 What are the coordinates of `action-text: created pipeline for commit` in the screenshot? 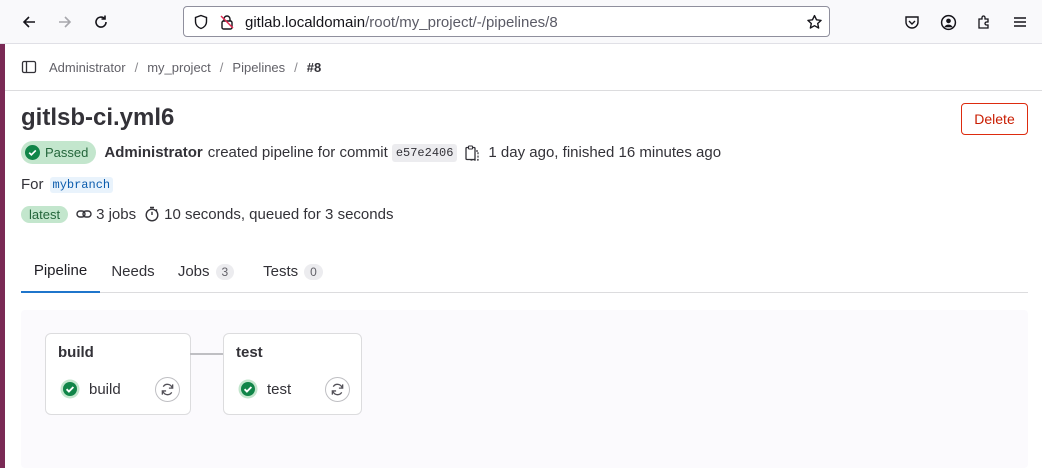 It's located at (297, 152).